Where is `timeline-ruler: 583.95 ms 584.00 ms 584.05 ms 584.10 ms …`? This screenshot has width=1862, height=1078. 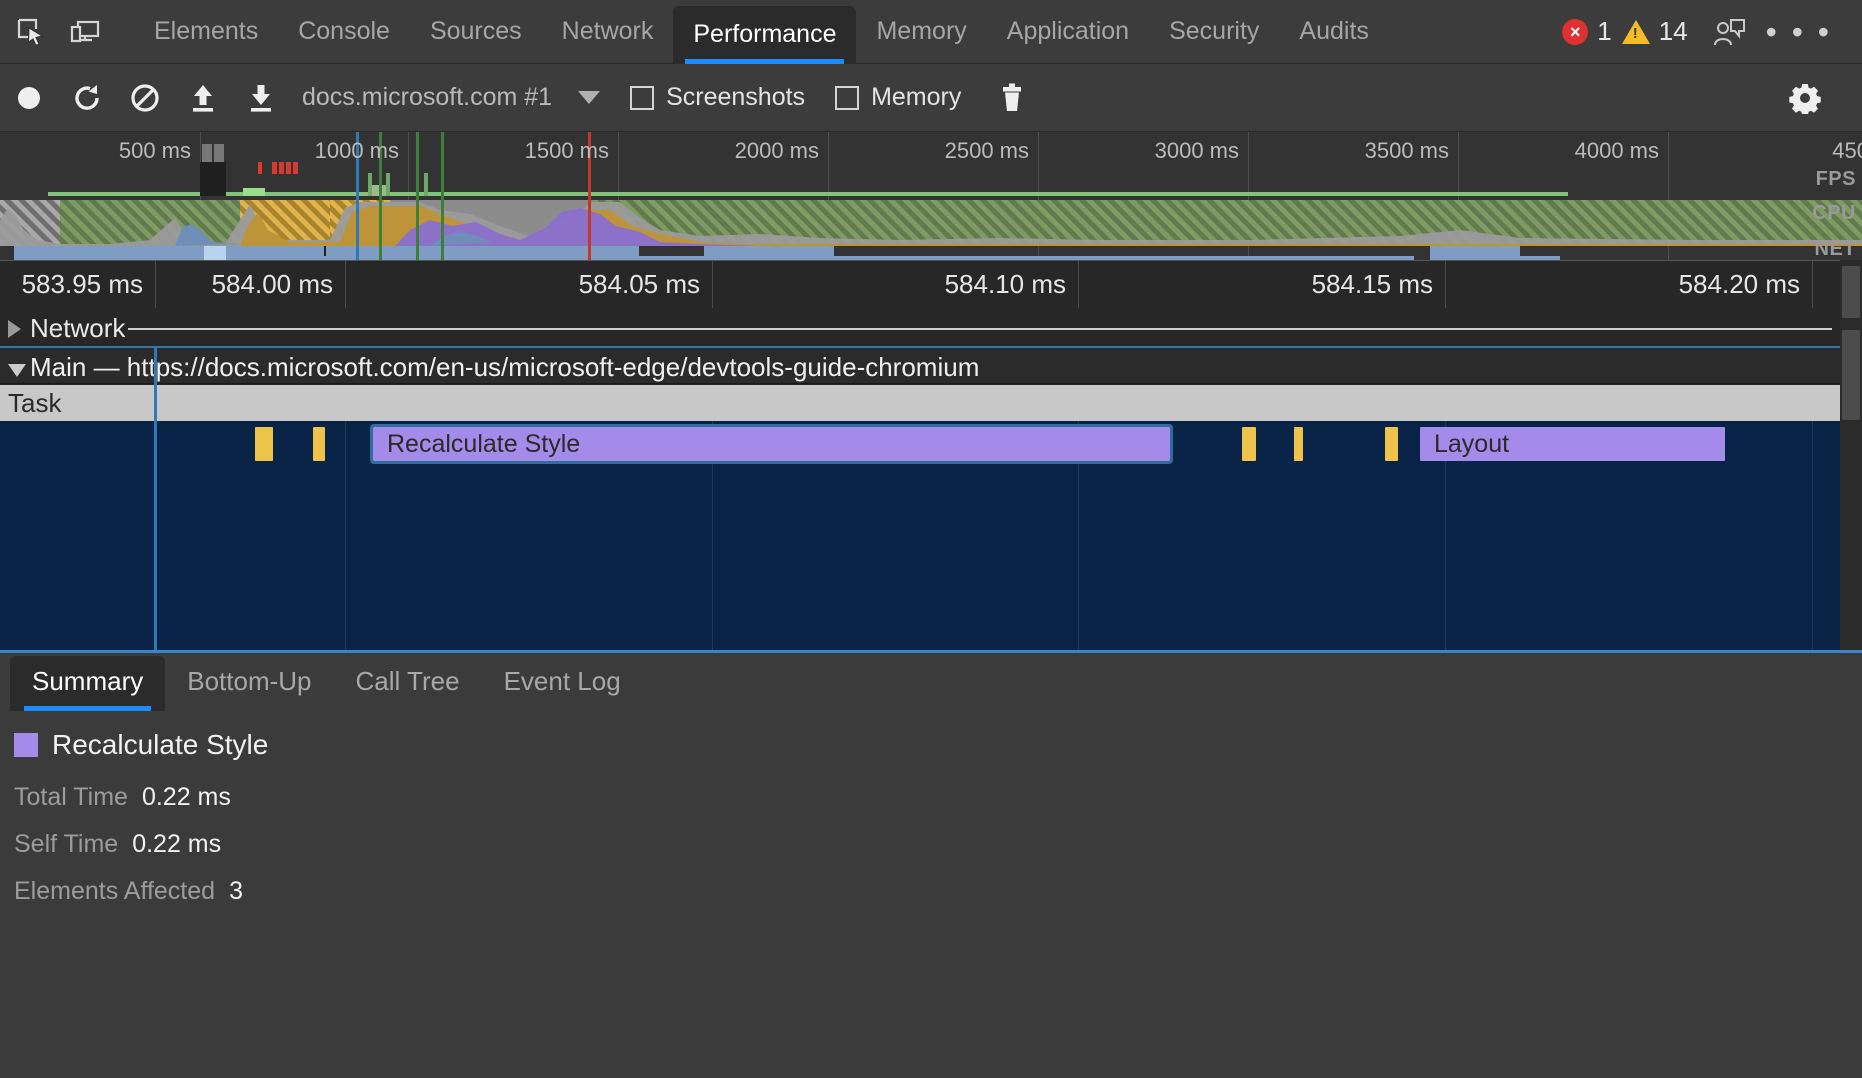
timeline-ruler: 583.95 ms 584.00 ms 584.05 ms 584.10 ms … is located at coordinates (931, 284).